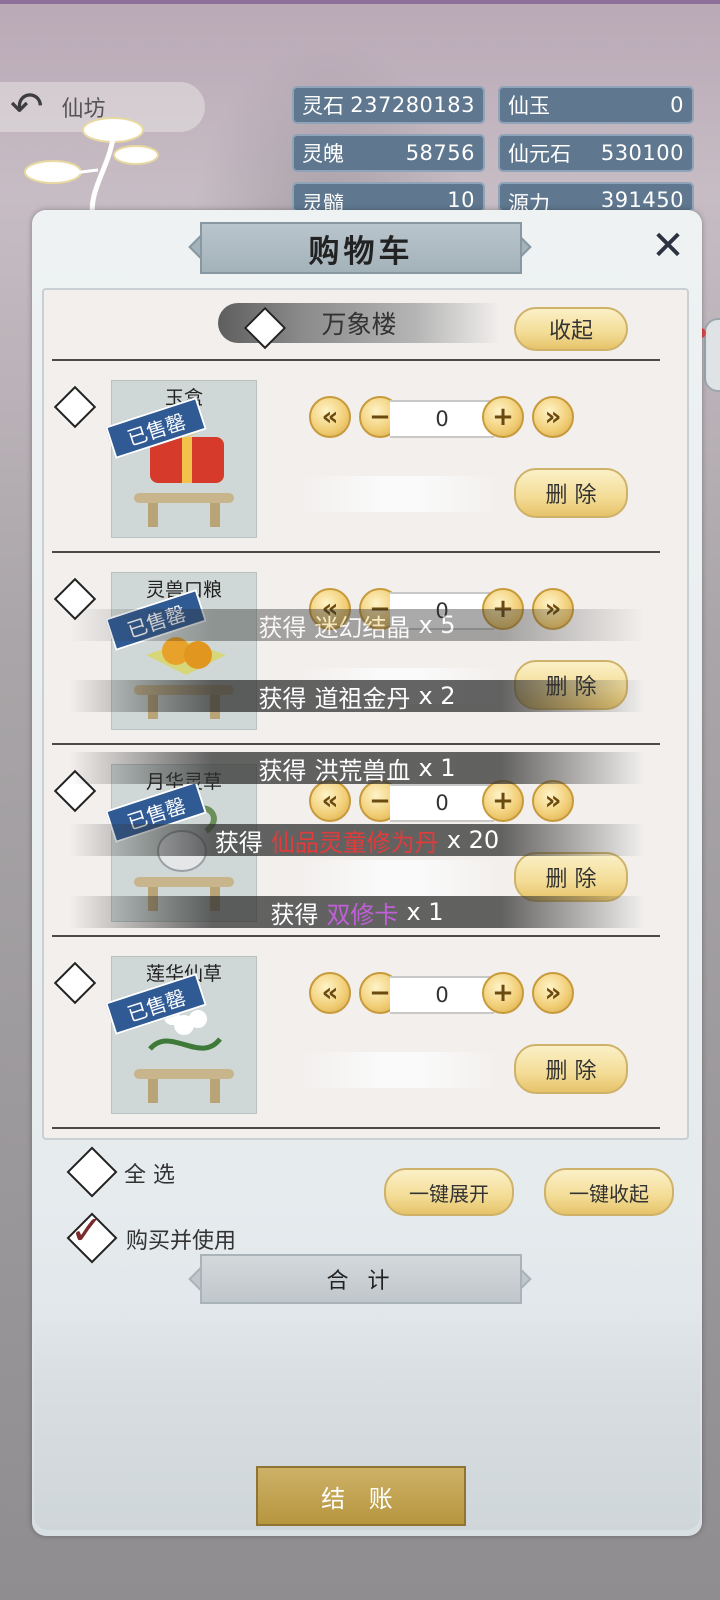 The height and width of the screenshot is (1600, 720). Describe the element at coordinates (323, 154) in the screenshot. I see `currency-name: 灵魄` at that location.